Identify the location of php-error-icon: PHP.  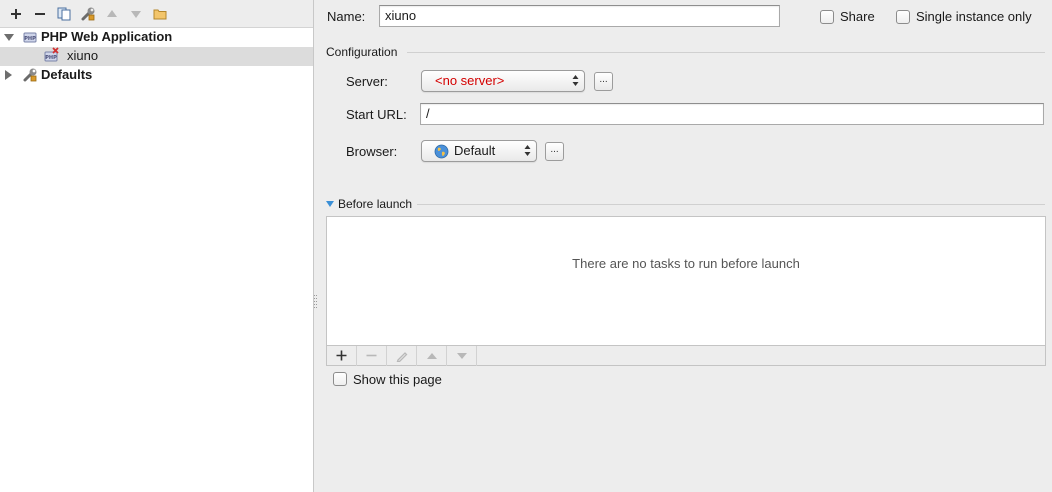
(51, 54).